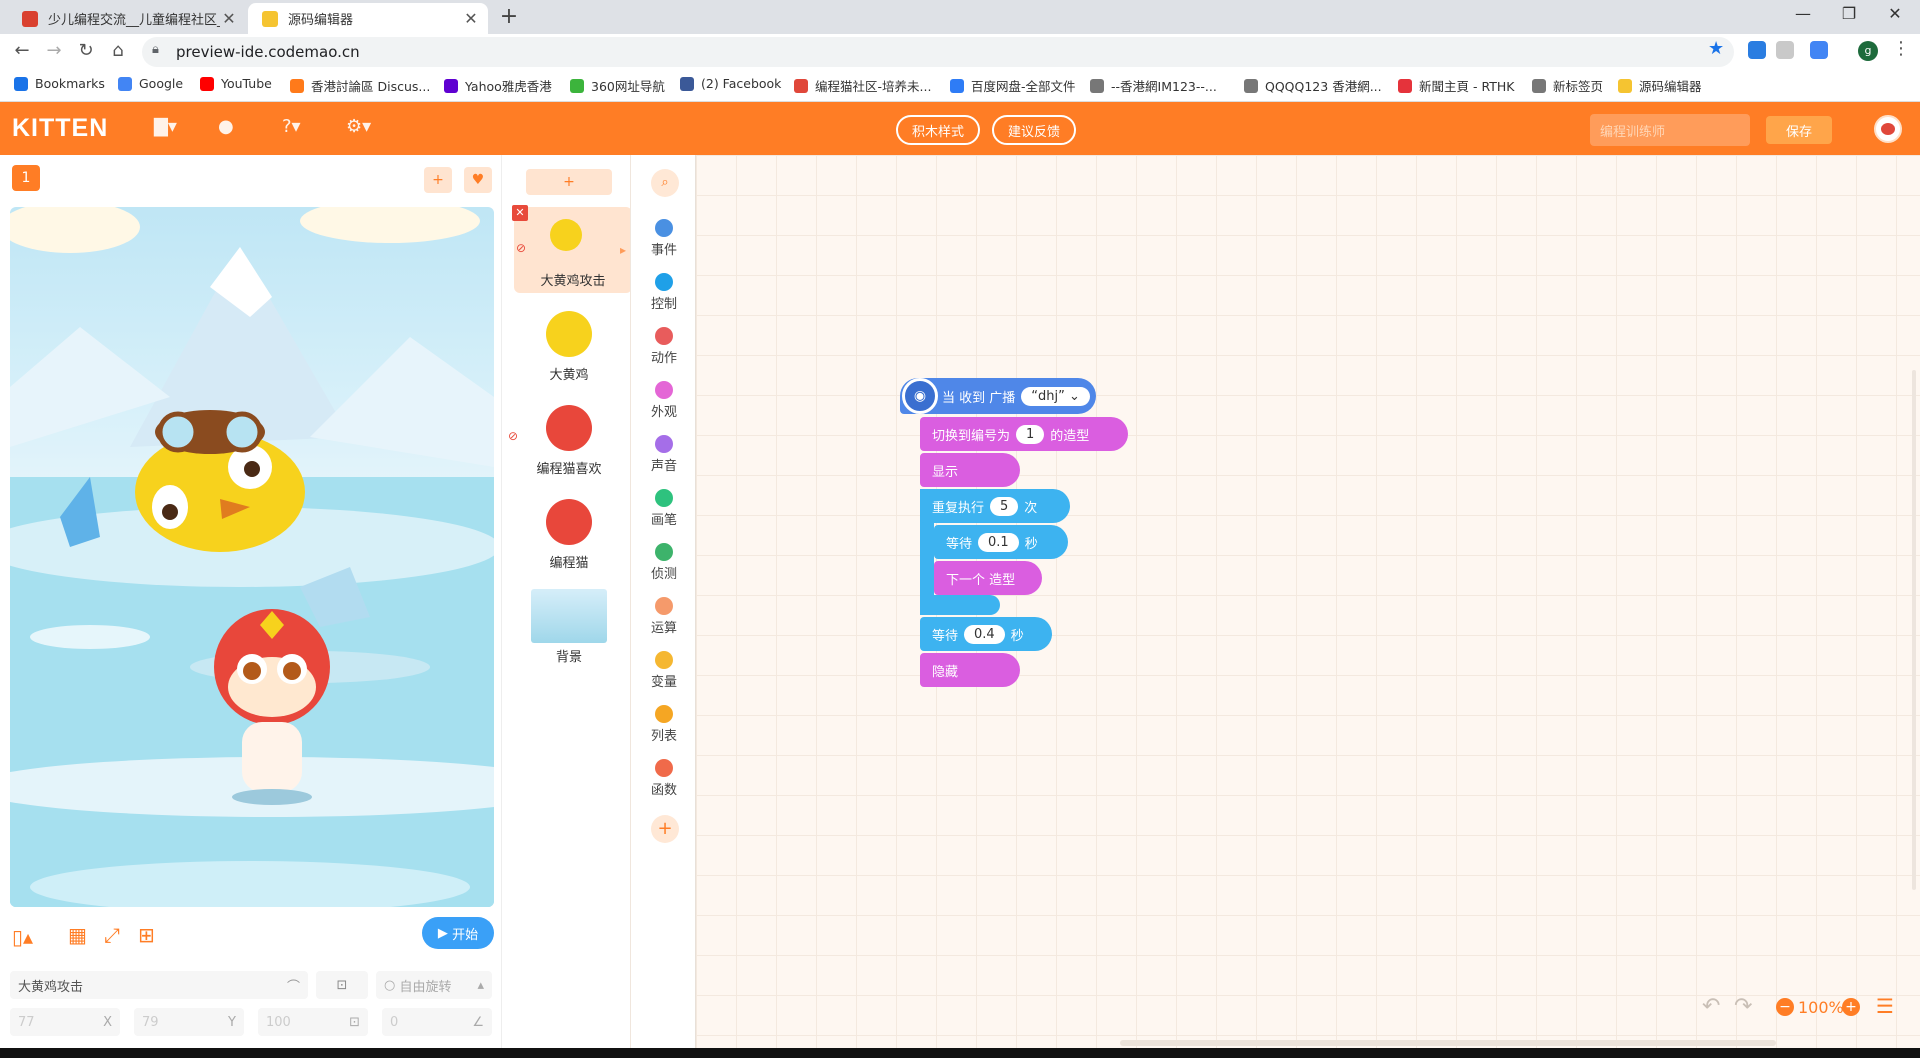 The height and width of the screenshot is (1058, 1920). I want to click on x-coordinate-input: 77 X, so click(65, 1022).